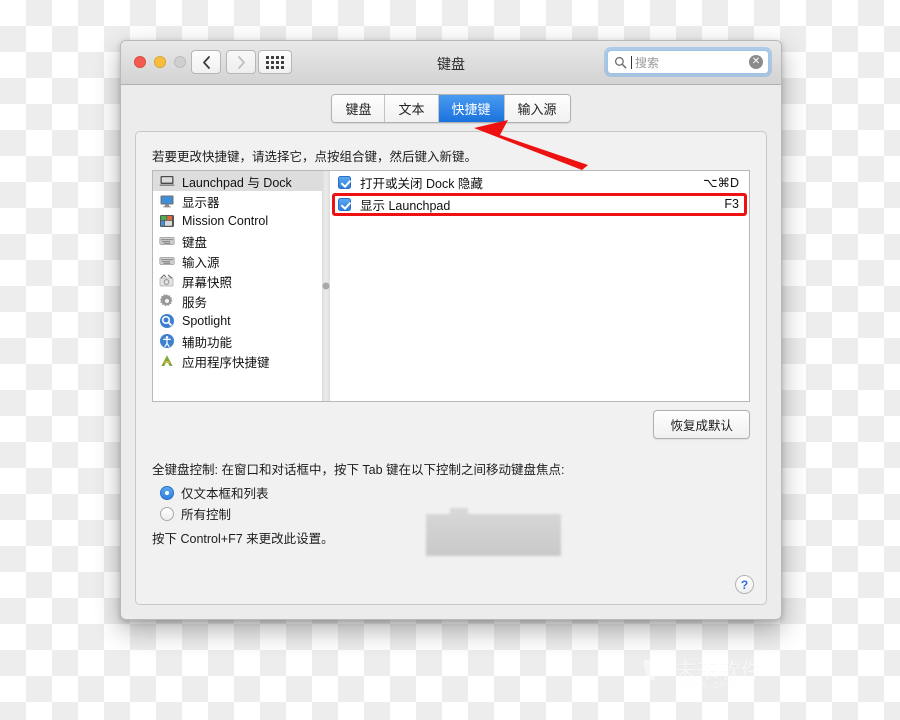  What do you see at coordinates (620, 62) in the screenshot?
I see `search-icon` at bounding box center [620, 62].